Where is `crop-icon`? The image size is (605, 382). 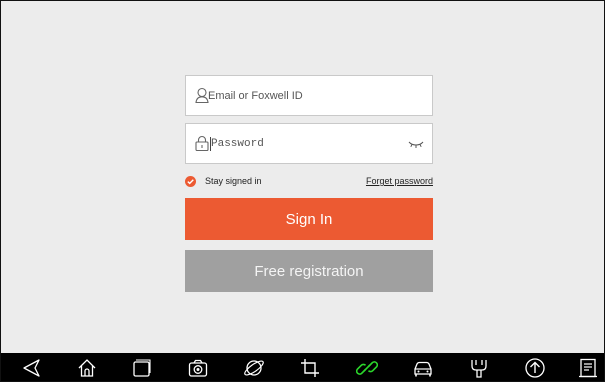 crop-icon is located at coordinates (310, 368).